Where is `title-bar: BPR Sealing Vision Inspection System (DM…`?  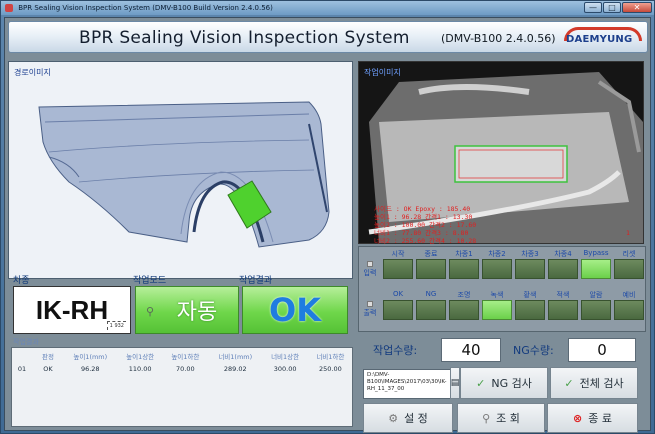
title-bar: BPR Sealing Vision Inspection System (DM… is located at coordinates (327, 8).